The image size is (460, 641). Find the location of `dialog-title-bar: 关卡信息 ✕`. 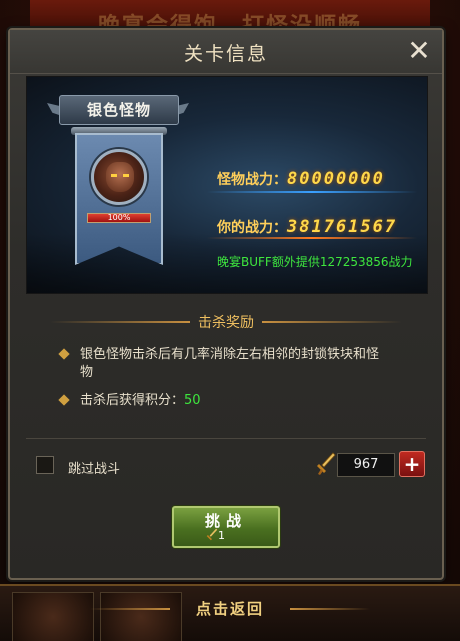

dialog-title-bar: 关卡信息 ✕ is located at coordinates (226, 52).